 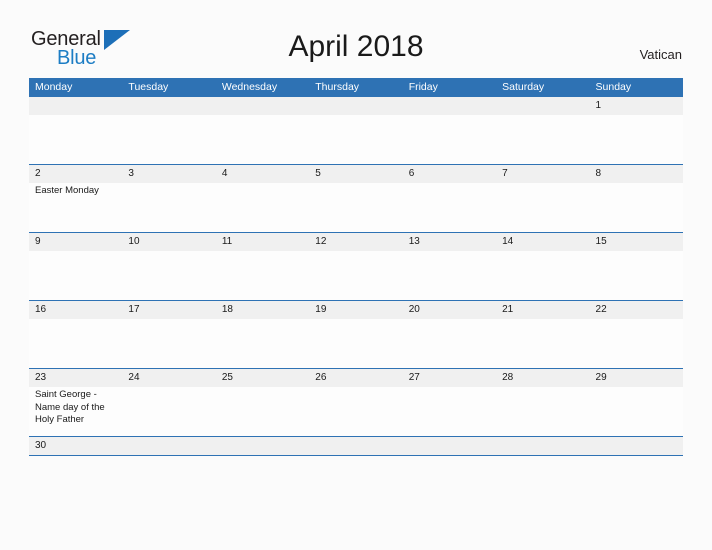 What do you see at coordinates (542, 242) in the screenshot?
I see `day-number: 14` at bounding box center [542, 242].